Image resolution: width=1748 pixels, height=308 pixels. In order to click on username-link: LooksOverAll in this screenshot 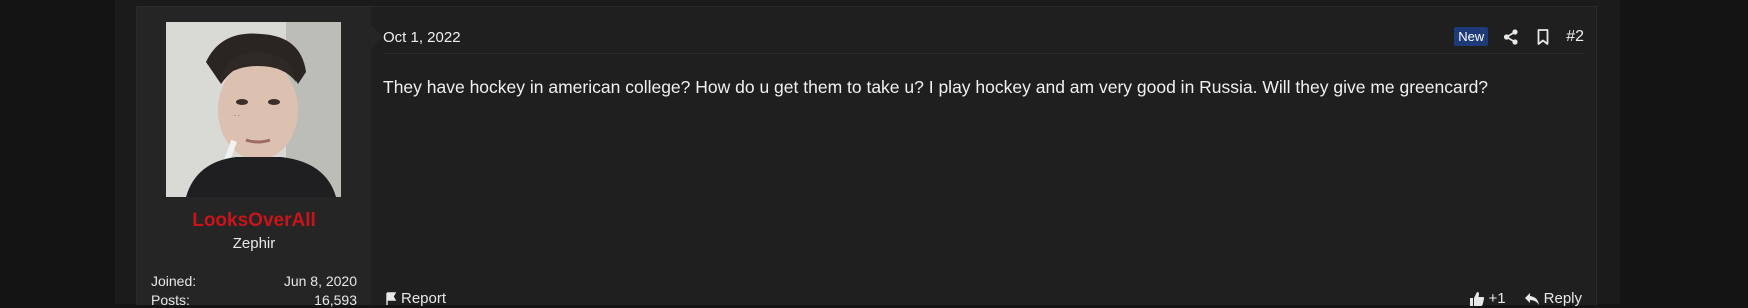, I will do `click(254, 221)`.